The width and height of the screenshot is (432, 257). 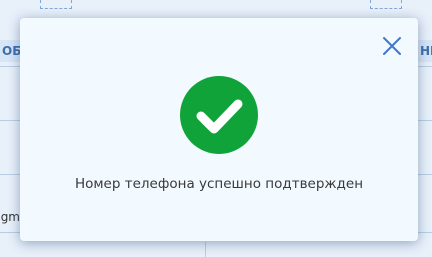 I want to click on success-message: Номер телефона успешно подтвержден, so click(x=219, y=184).